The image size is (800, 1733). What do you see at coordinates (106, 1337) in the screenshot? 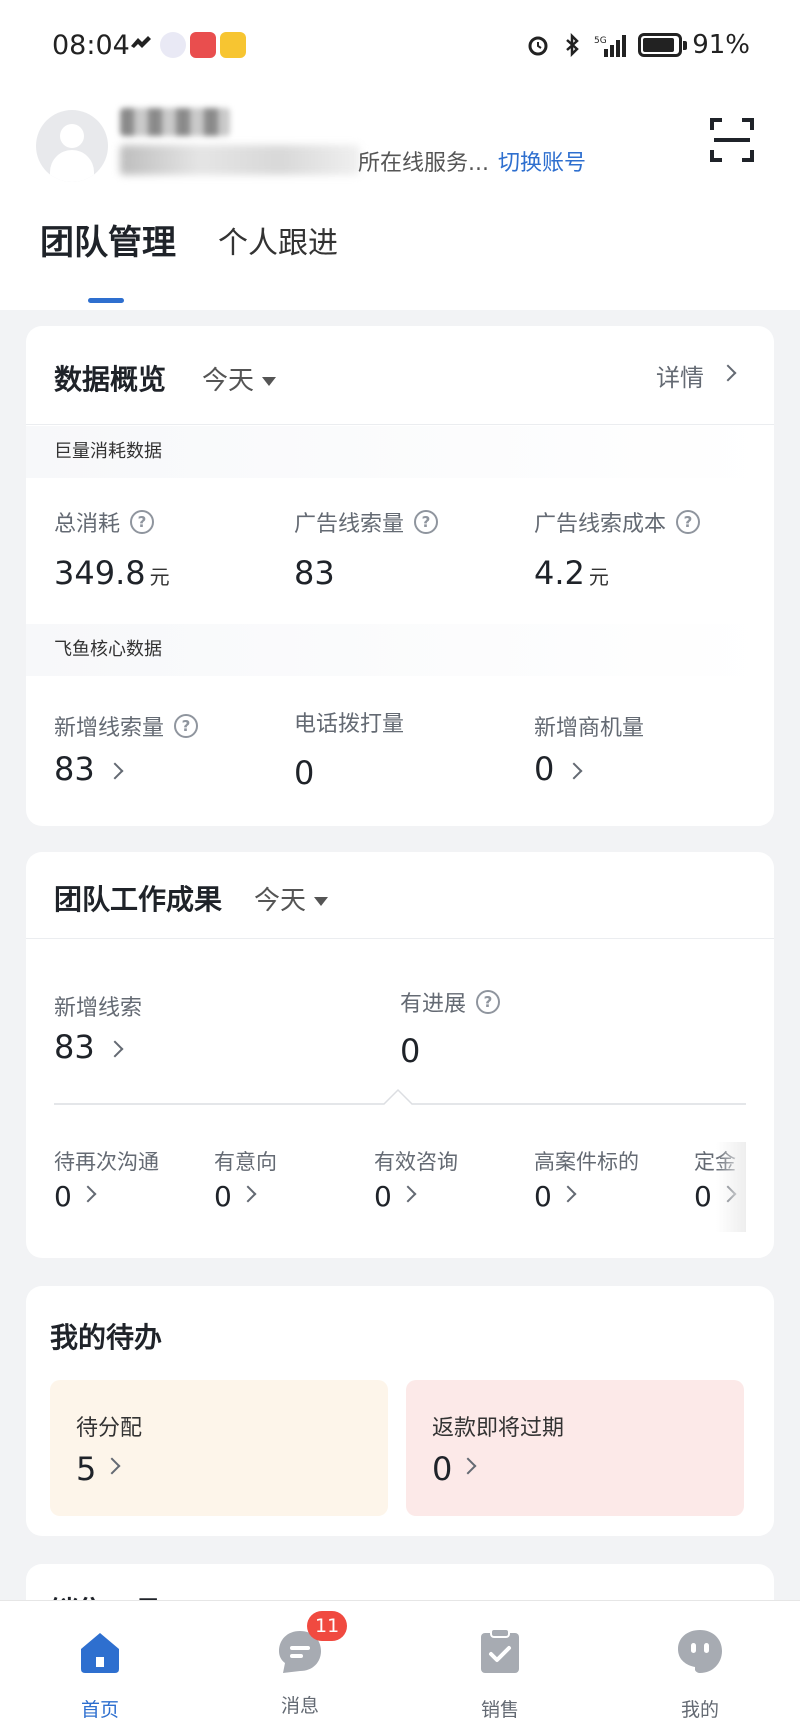
I see `my-todo-title: 我的待办` at bounding box center [106, 1337].